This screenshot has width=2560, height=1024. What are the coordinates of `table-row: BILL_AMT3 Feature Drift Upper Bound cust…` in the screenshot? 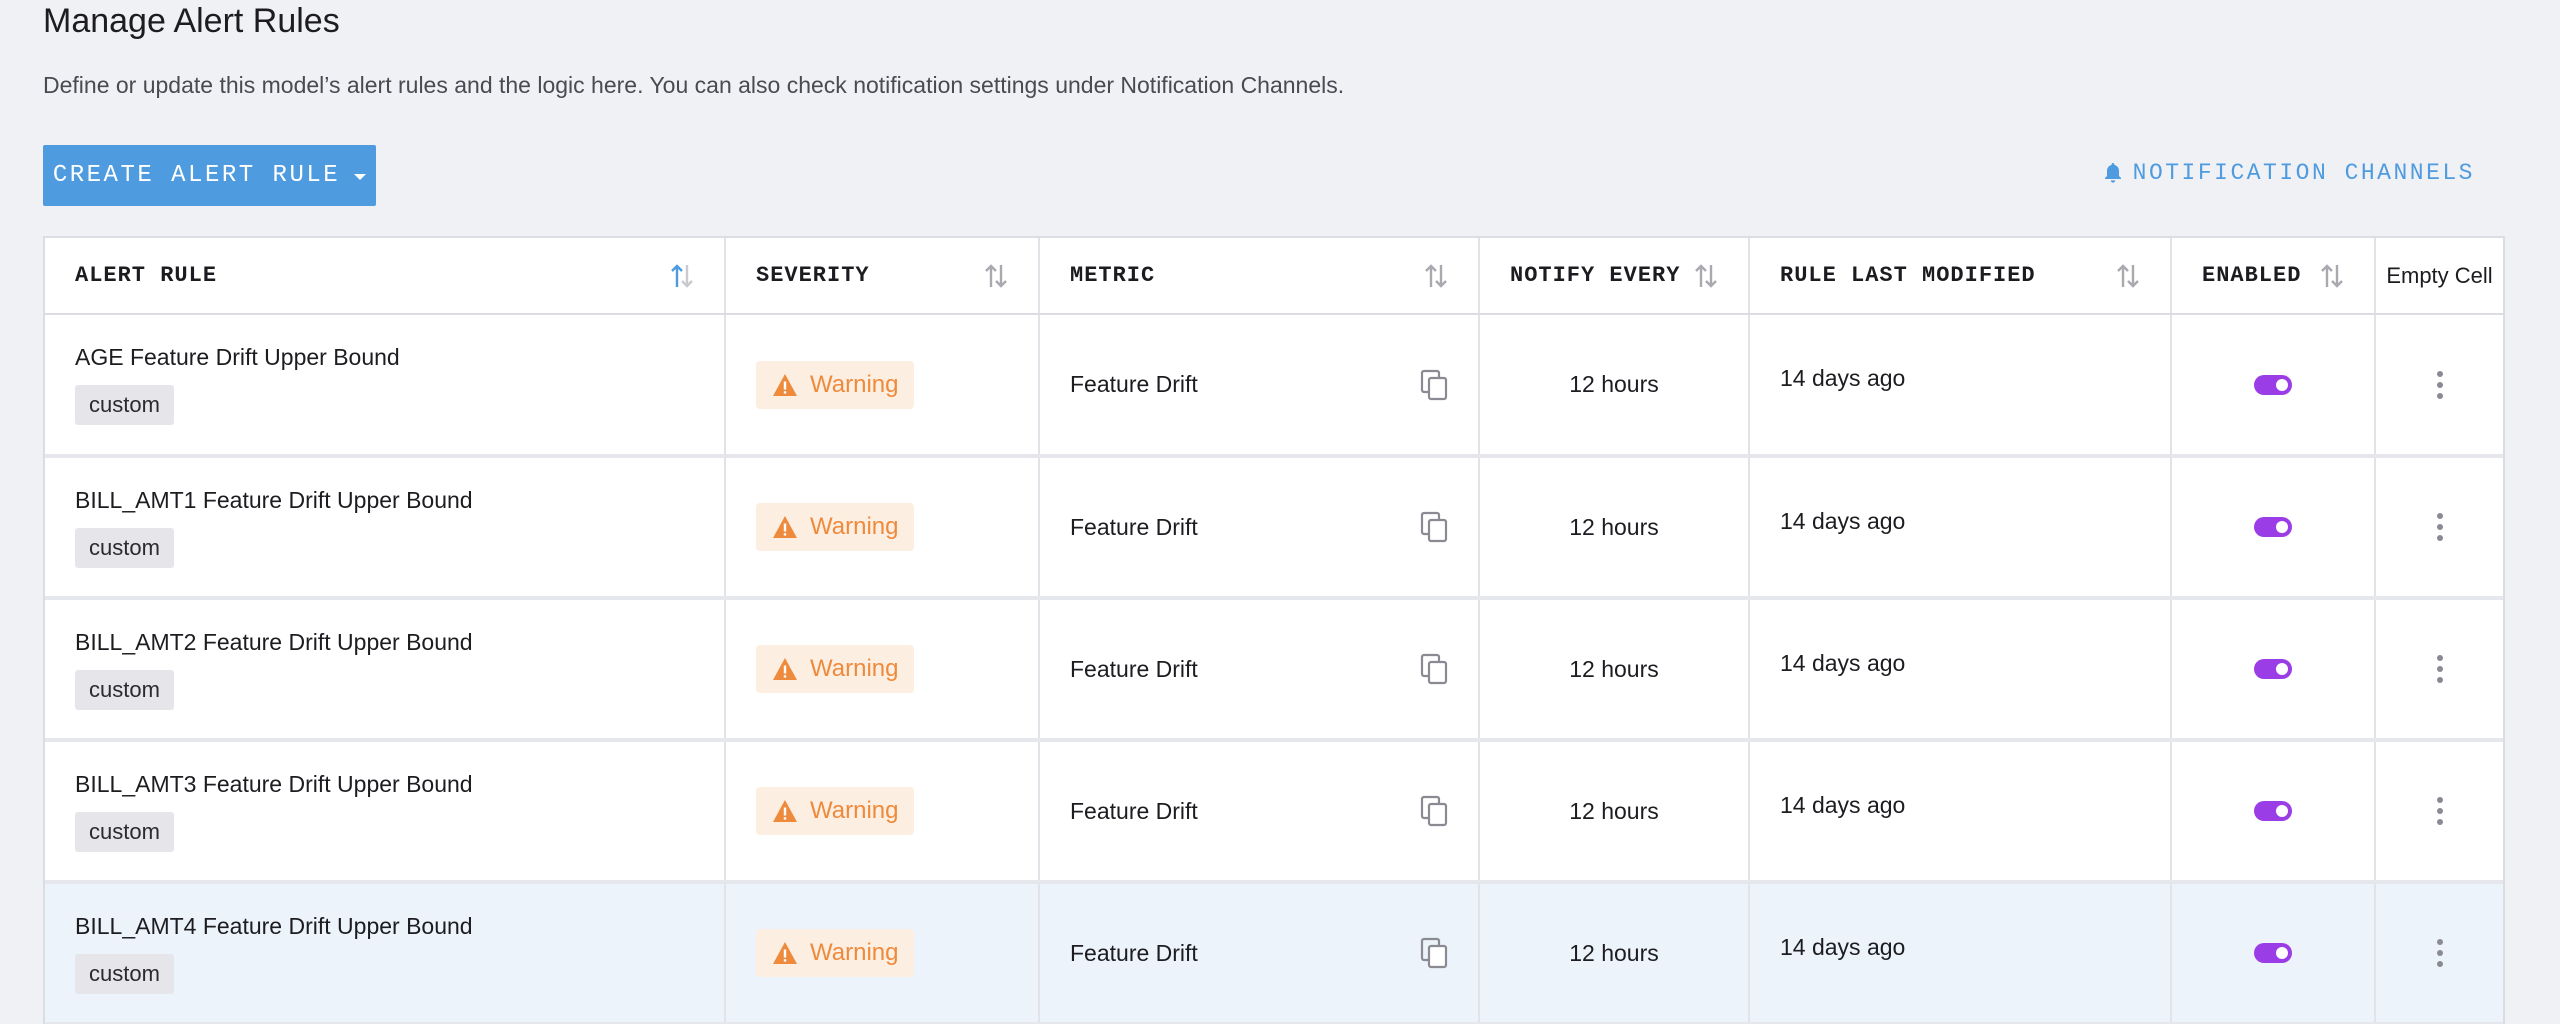 It's located at (1274, 812).